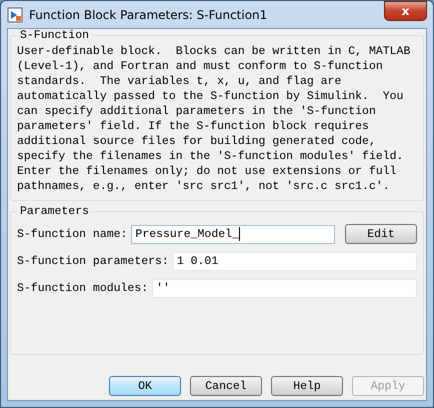 The image size is (434, 408). Describe the element at coordinates (405, 11) in the screenshot. I see `close-button: x` at that location.